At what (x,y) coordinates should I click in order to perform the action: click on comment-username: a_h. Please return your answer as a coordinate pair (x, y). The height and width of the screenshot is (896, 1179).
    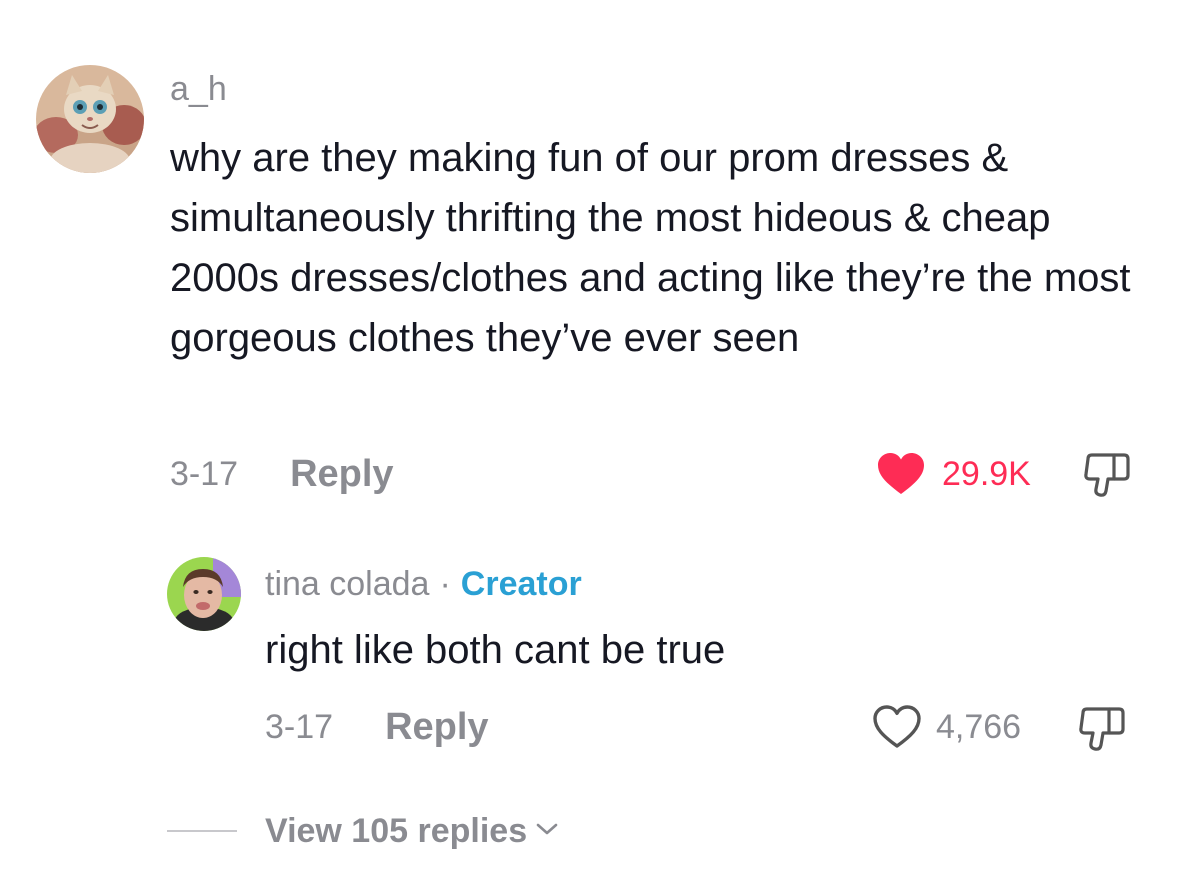
    Looking at the image, I should click on (198, 89).